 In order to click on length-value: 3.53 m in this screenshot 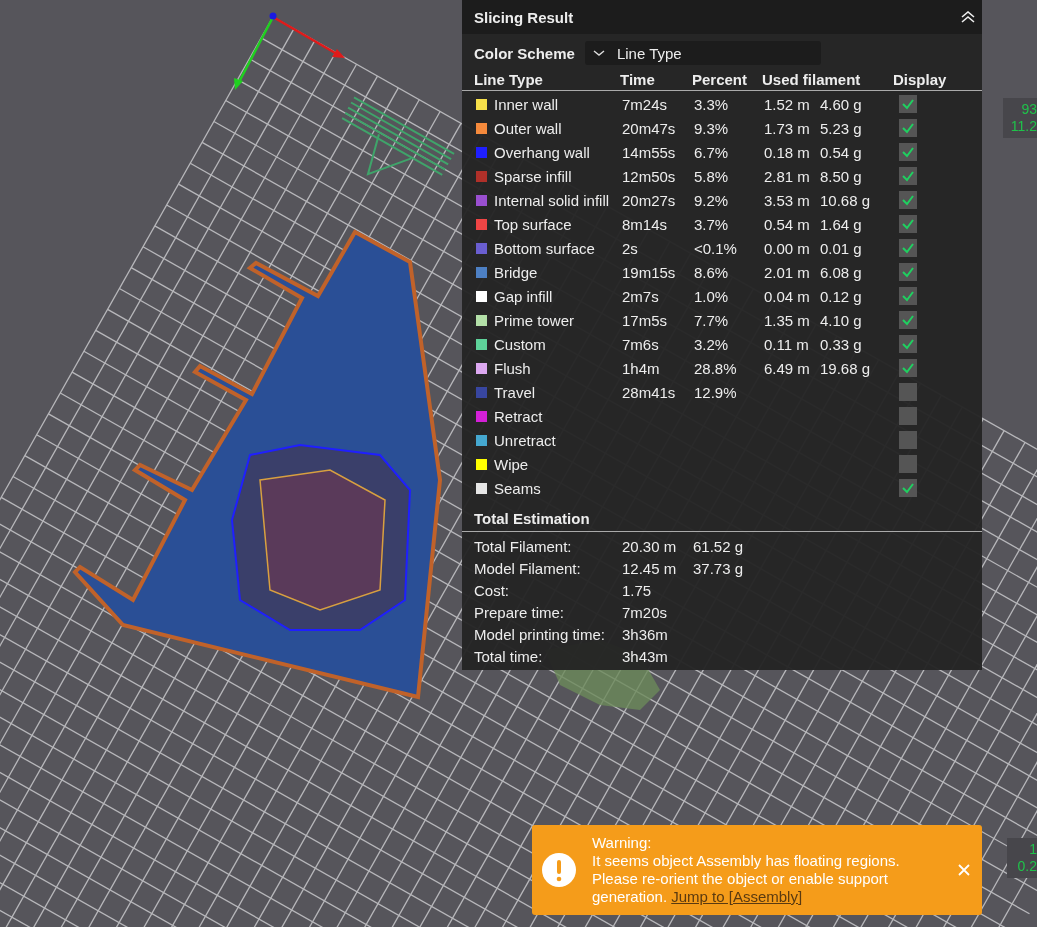, I will do `click(787, 200)`.